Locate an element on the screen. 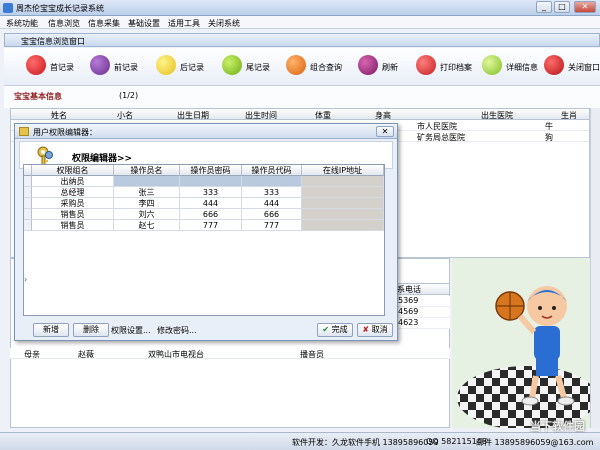  app-icon is located at coordinates (8, 8).